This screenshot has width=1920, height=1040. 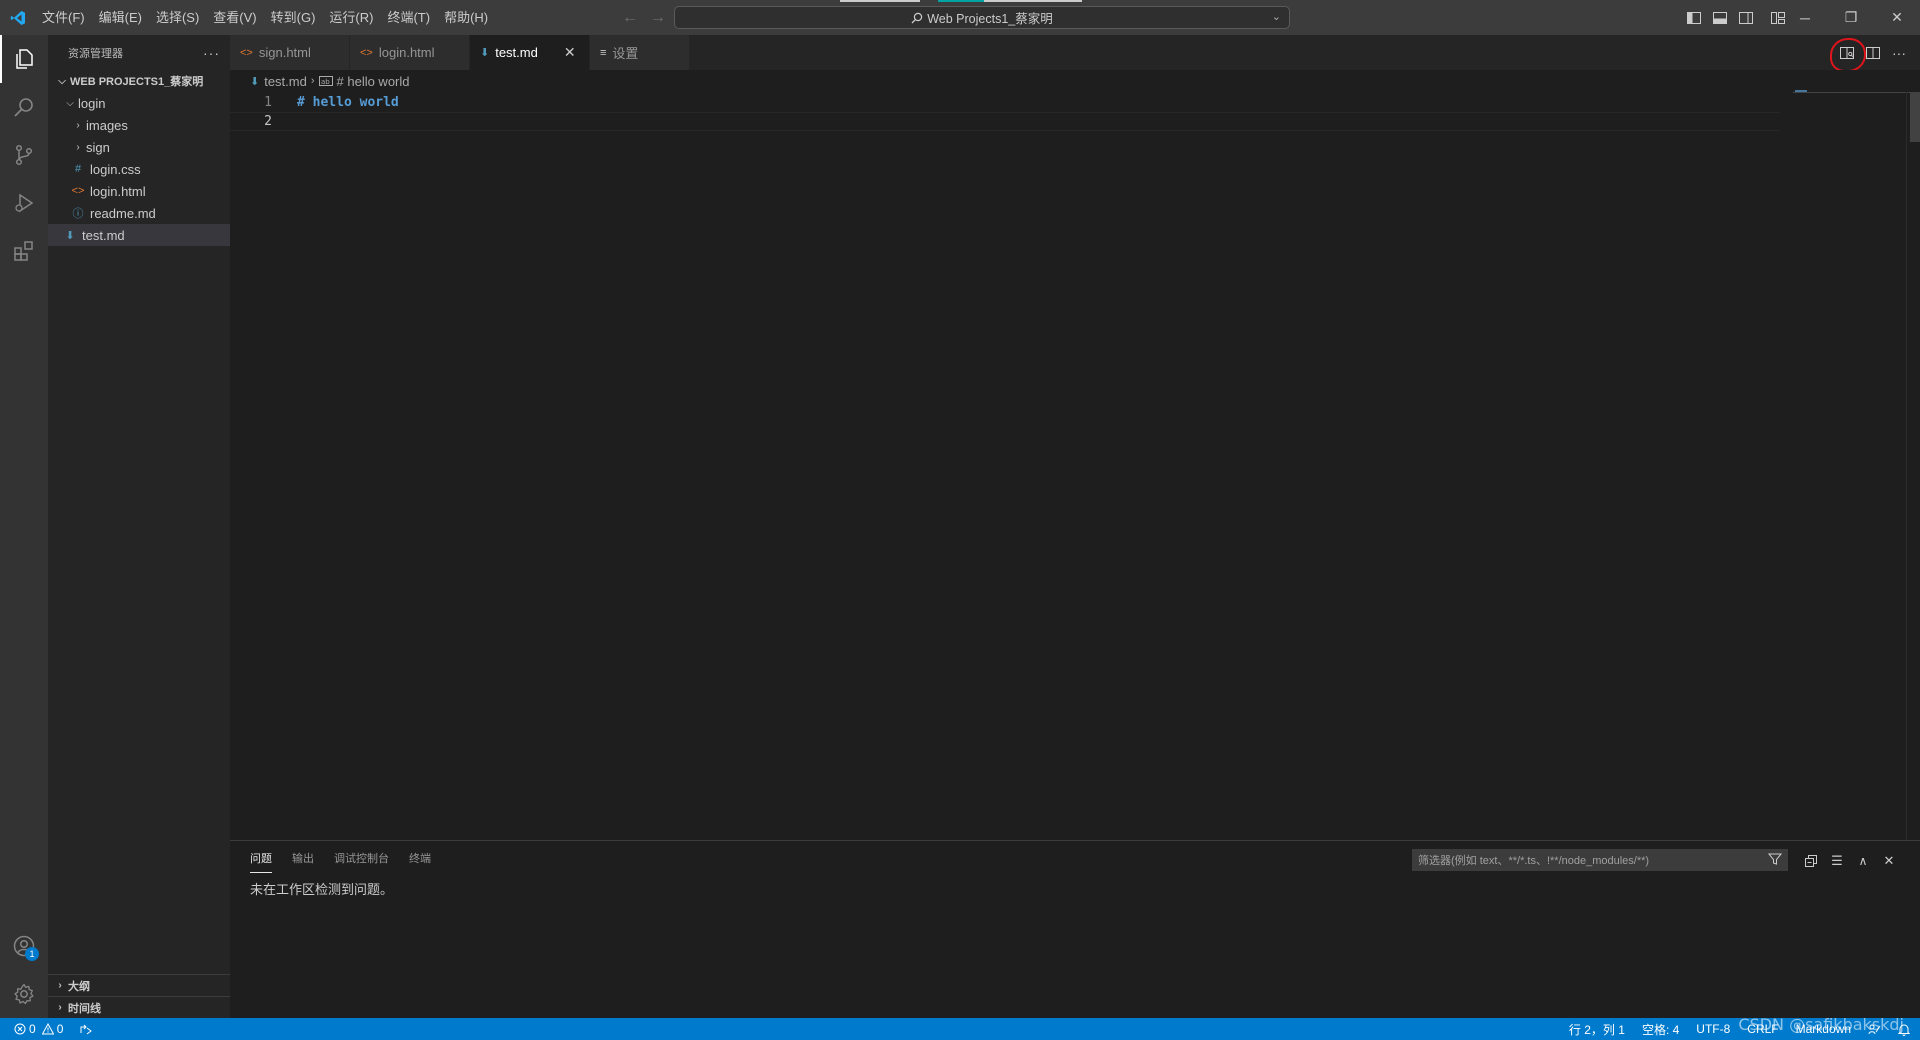 I want to click on editor-line-current: 2, so click(x=1005, y=121).